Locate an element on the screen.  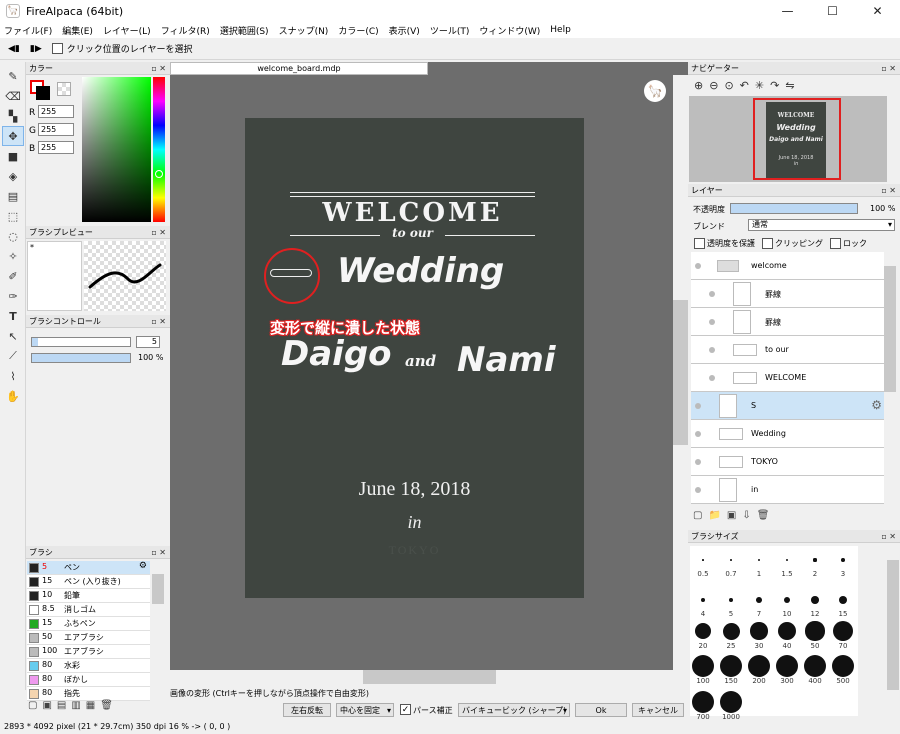
brush-list-item: 15 ペン (入り抜き) is located at coordinates (88, 582).